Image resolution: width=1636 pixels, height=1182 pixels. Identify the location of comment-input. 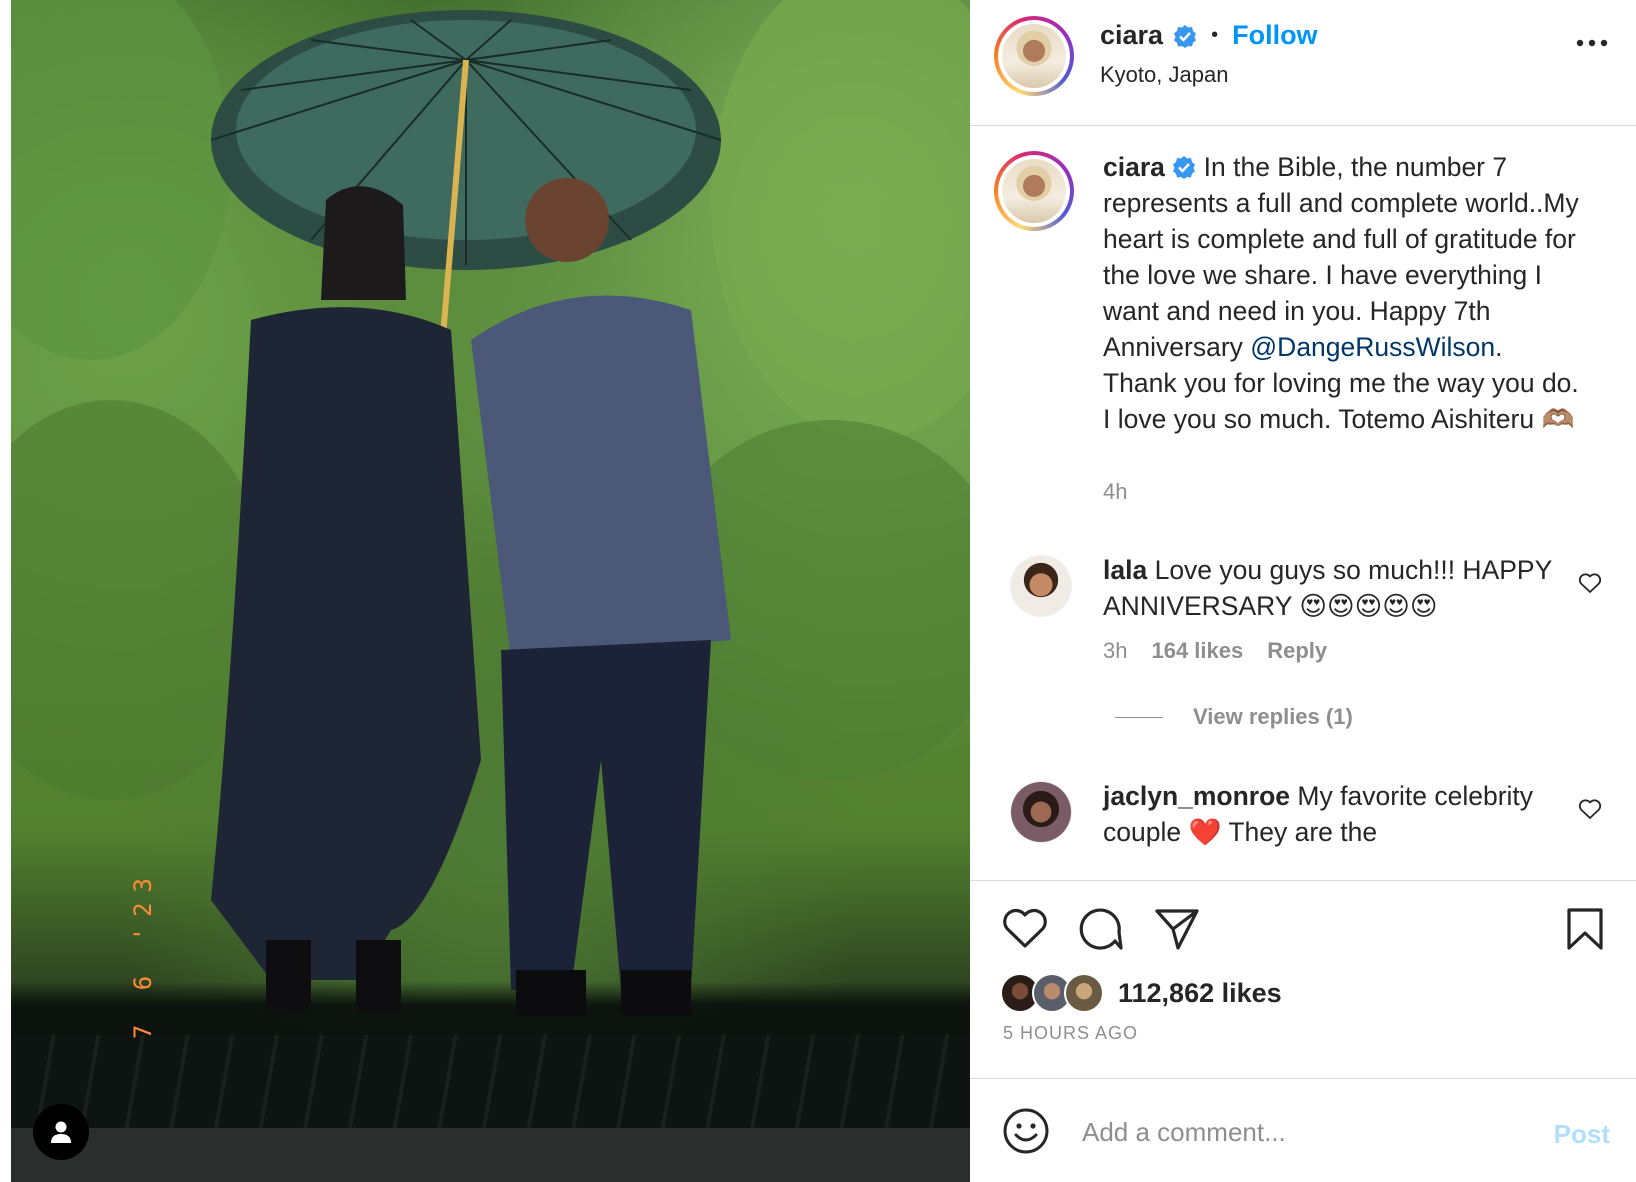
(1292, 1132).